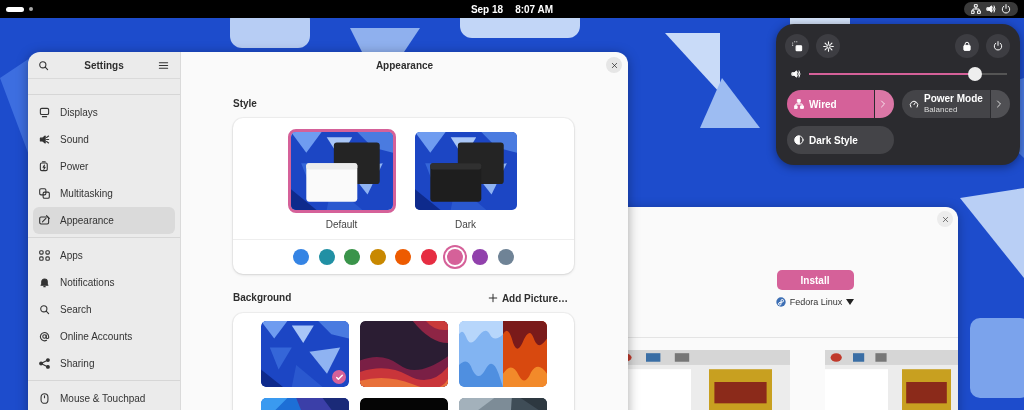 The image size is (1024, 410). I want to click on sidebar-item: Mouse & Touchpad, so click(104, 397).